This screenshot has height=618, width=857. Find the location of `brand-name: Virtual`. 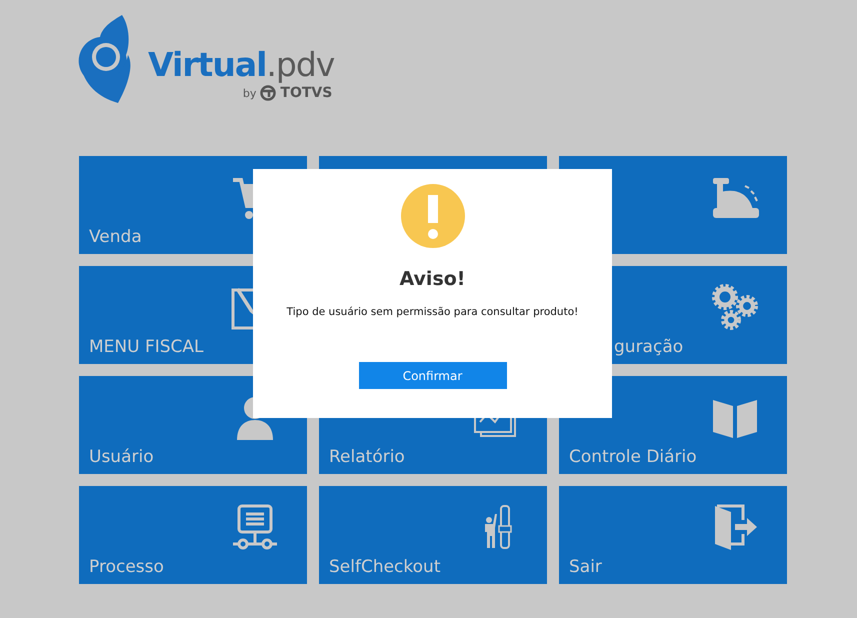

brand-name: Virtual is located at coordinates (207, 64).